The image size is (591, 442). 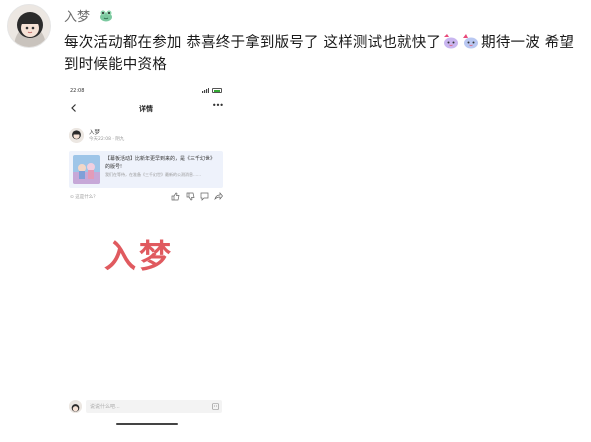 What do you see at coordinates (218, 105) in the screenshot?
I see `more-options-icon: •••` at bounding box center [218, 105].